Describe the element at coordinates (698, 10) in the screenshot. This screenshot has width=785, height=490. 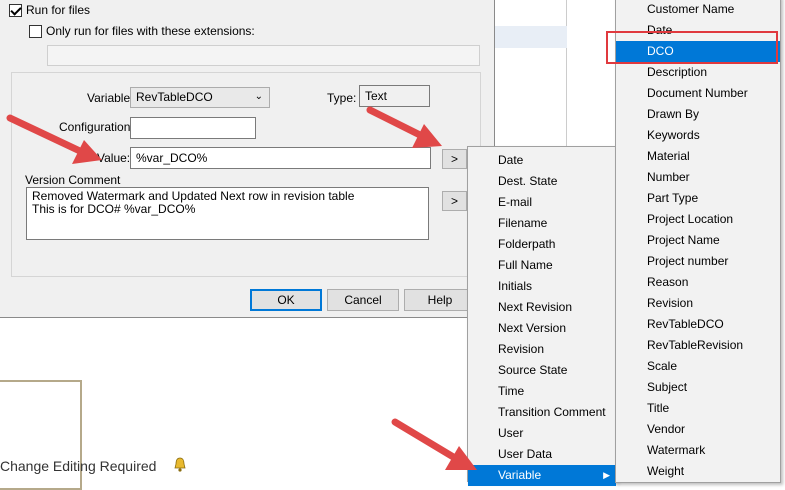
I see `variable-item-customer-name: Customer Name` at that location.